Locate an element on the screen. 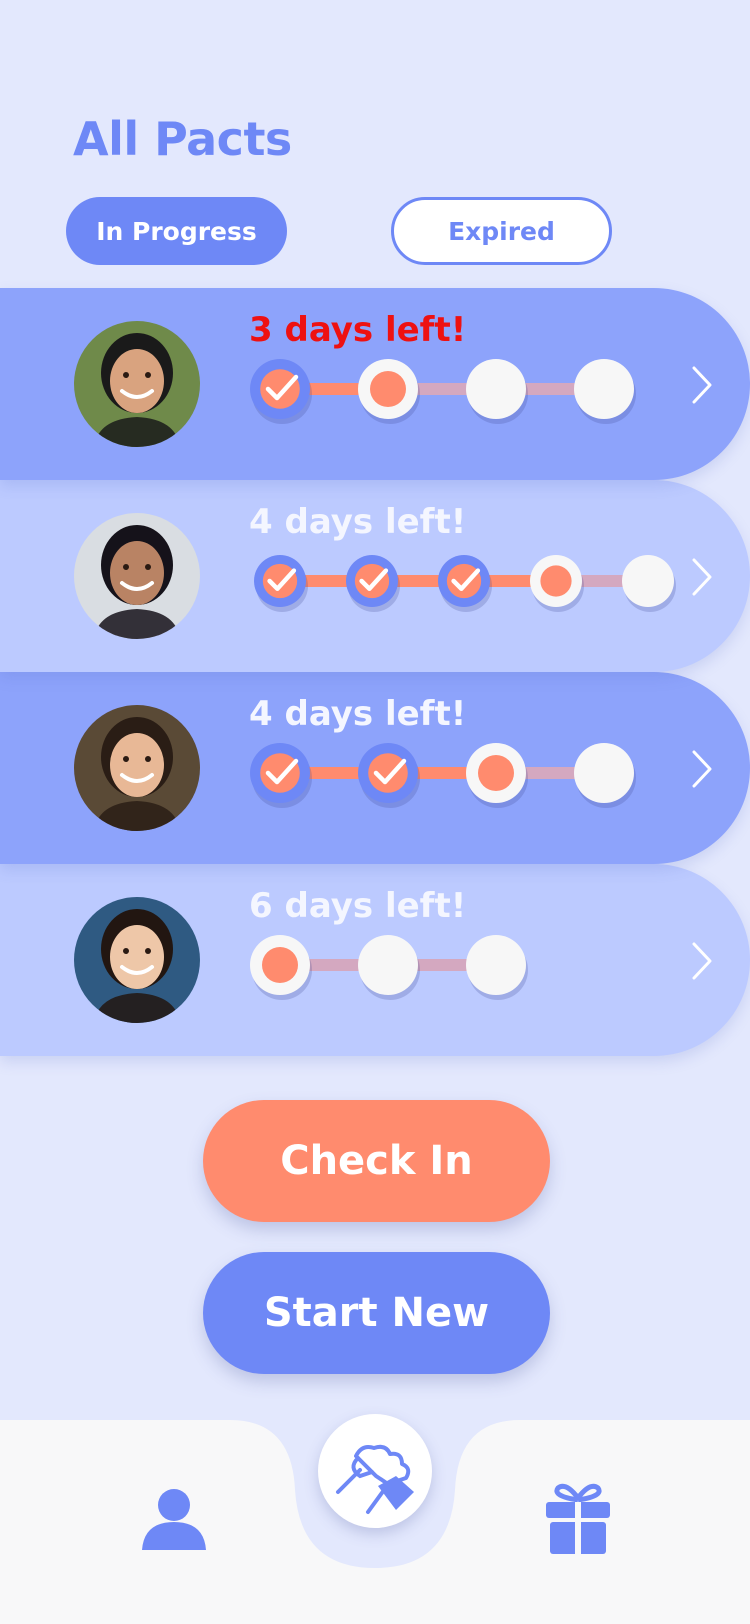 The height and width of the screenshot is (1624, 750). gift-icon is located at coordinates (578, 1519).